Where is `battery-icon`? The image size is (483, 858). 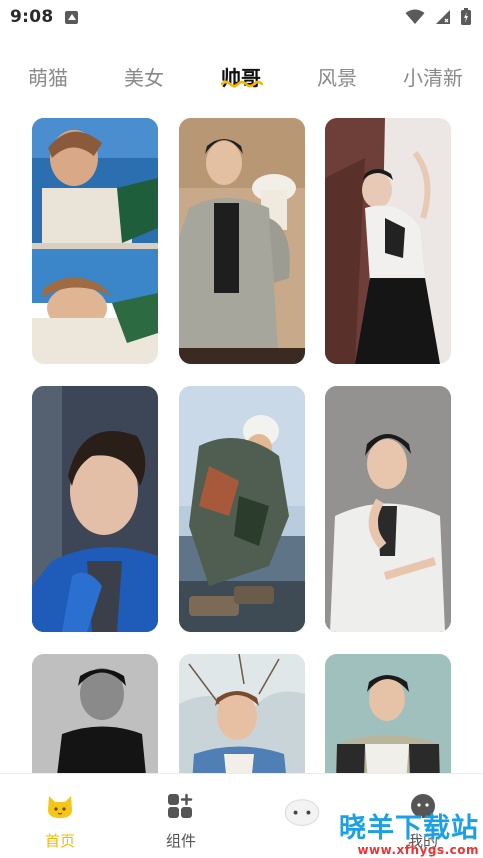
battery-icon is located at coordinates (466, 16).